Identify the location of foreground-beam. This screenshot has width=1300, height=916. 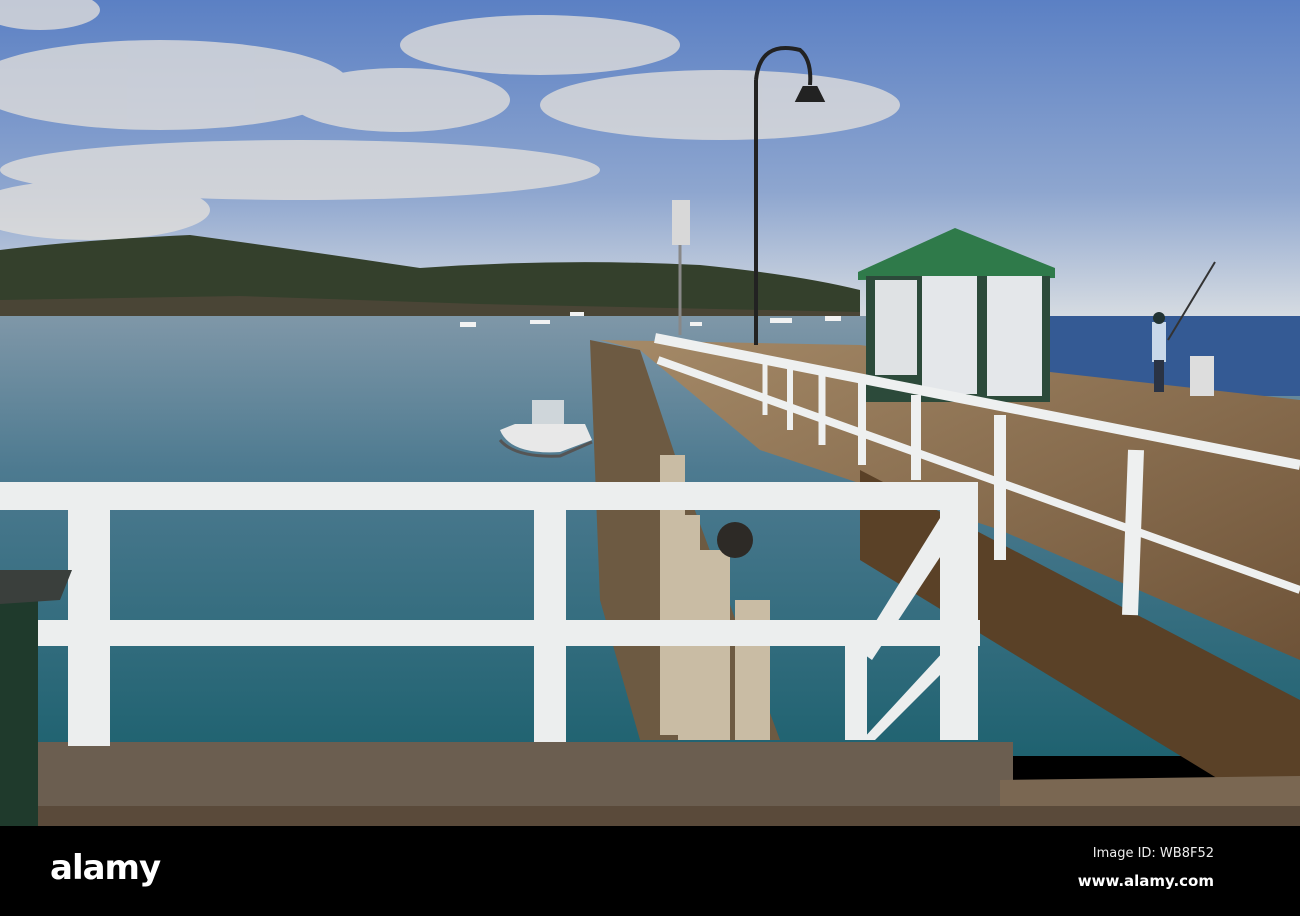
(525, 774).